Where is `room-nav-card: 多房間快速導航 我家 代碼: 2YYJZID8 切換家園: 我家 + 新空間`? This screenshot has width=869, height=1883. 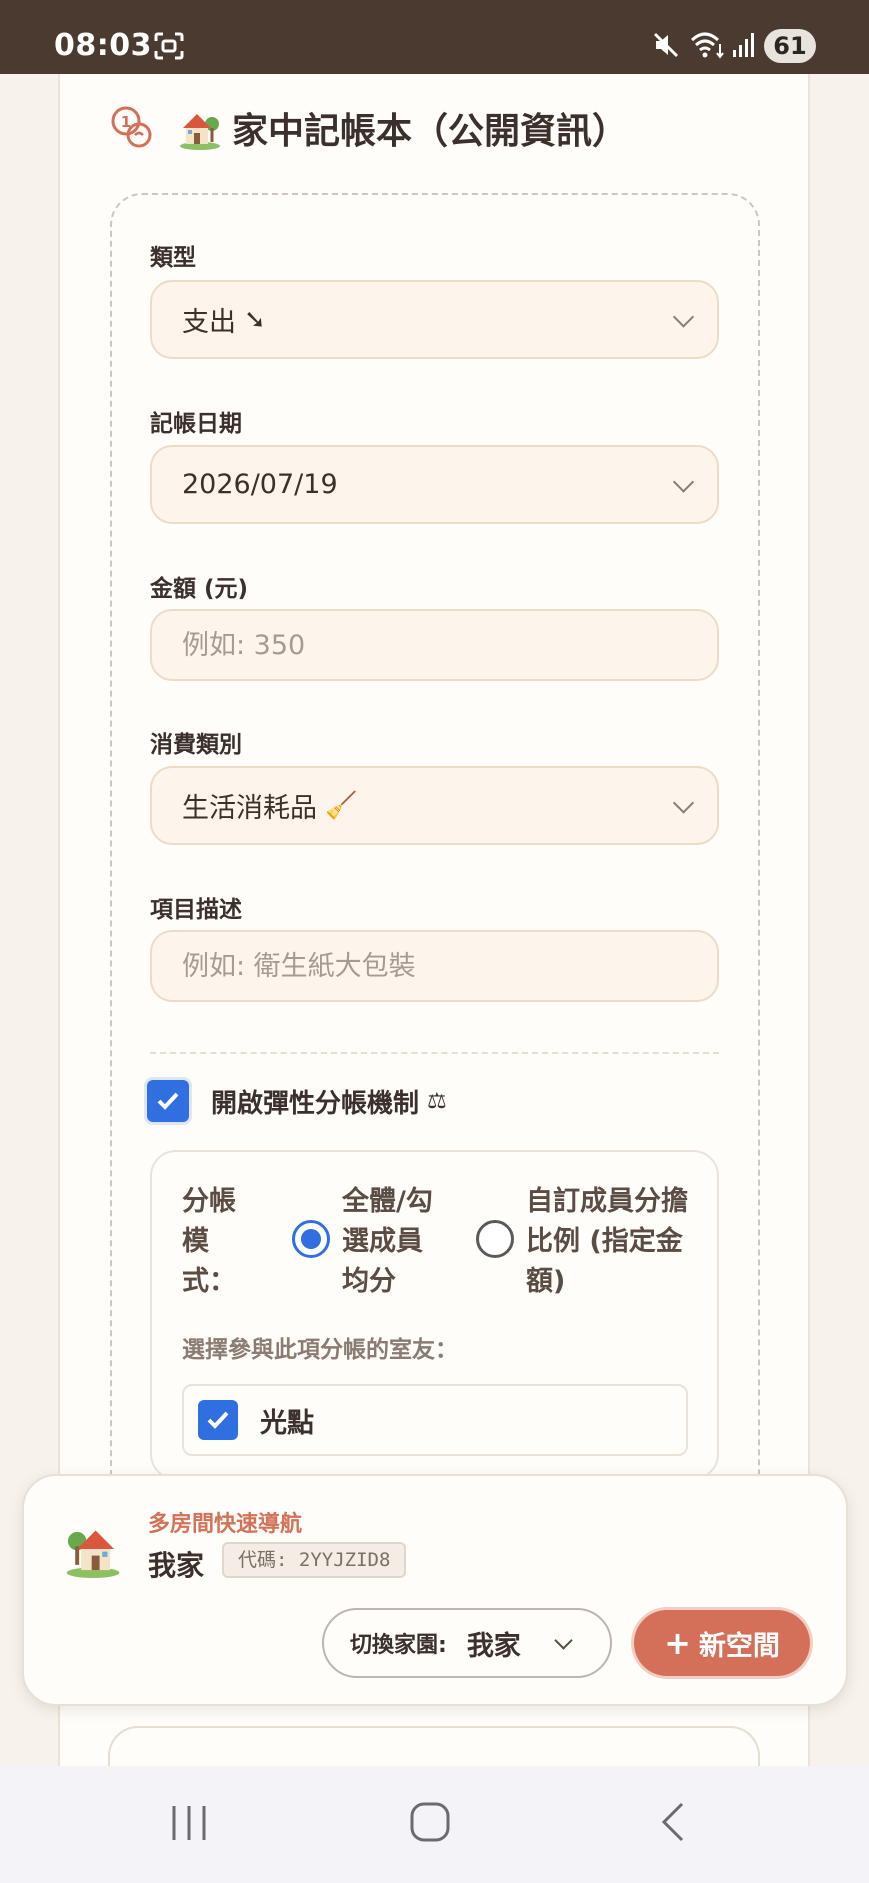
room-nav-card: 多房間快速導航 我家 代碼: 2YYJZID8 切換家園: 我家 + 新空間 is located at coordinates (435, 1590).